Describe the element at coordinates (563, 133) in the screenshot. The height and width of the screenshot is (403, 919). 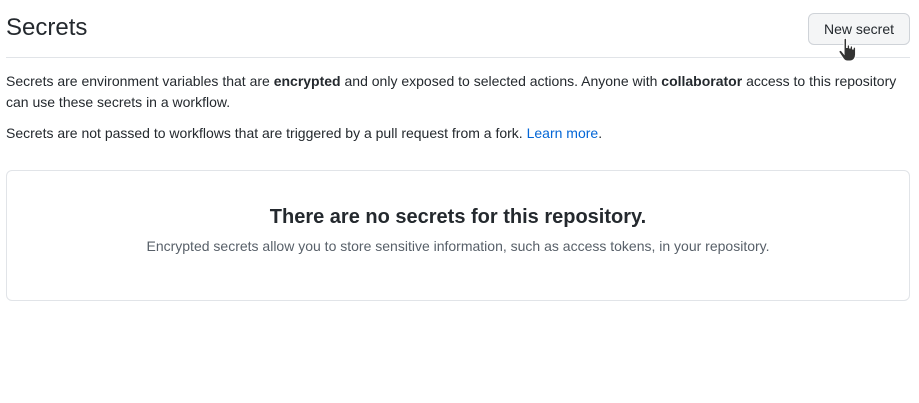
I see `learn-more-link: Learn more` at that location.